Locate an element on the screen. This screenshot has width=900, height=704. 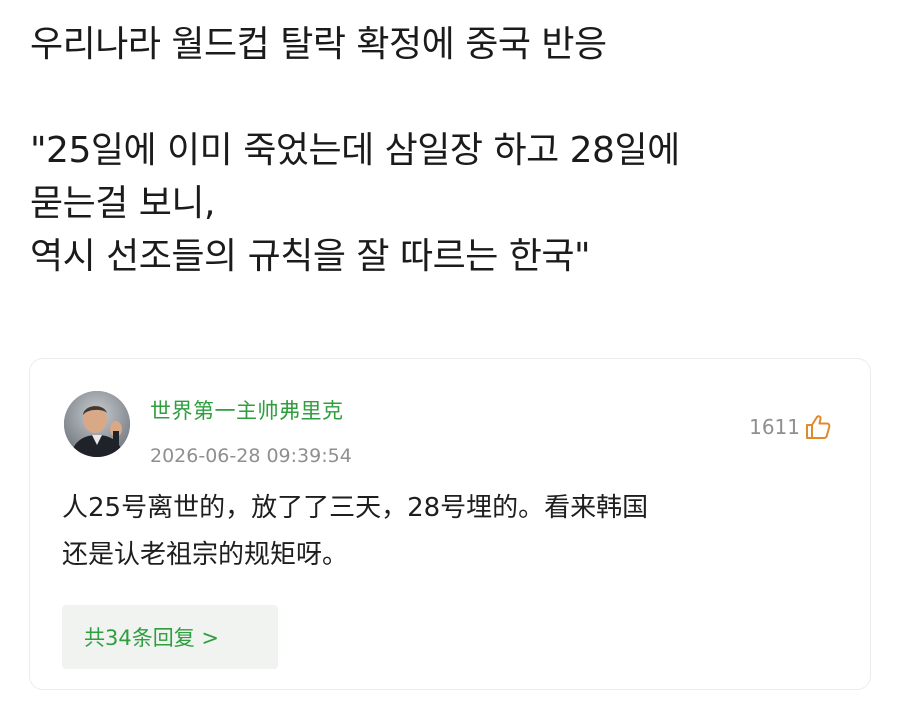
comment-body: 人25号离世的，放了了三天，28号埋的。看来韩国 还是认老祖宗的规矩呀。 is located at coordinates (447, 532).